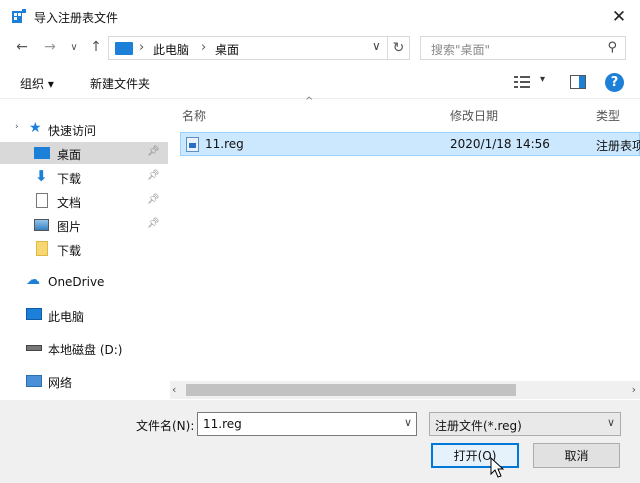 The height and width of the screenshot is (483, 640). Describe the element at coordinates (66, 317) in the screenshot. I see `sidebar-item-label: 此电脑` at that location.